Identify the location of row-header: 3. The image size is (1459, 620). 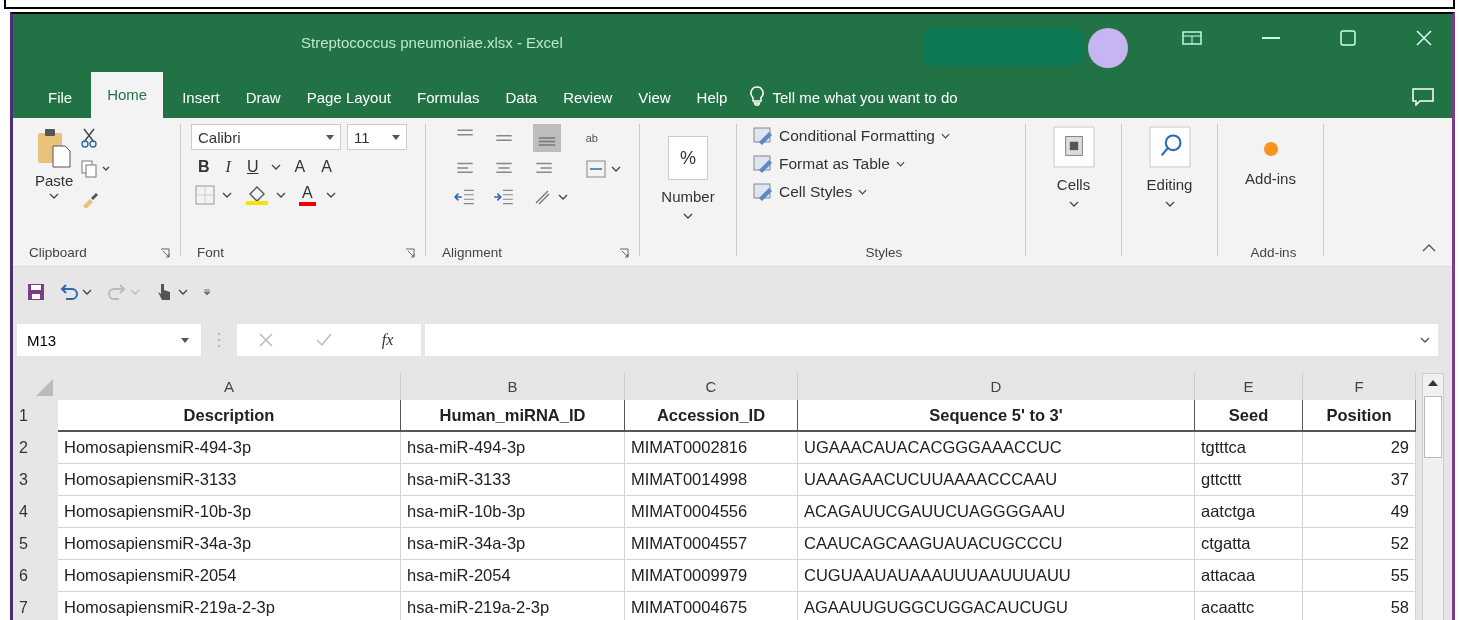
(35, 480).